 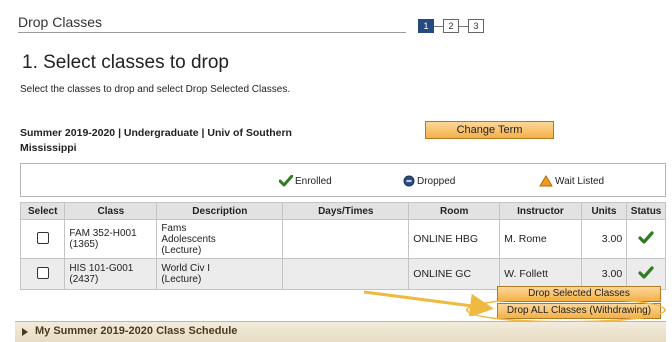 I want to click on legend-dropped: Dropped, so click(x=429, y=181).